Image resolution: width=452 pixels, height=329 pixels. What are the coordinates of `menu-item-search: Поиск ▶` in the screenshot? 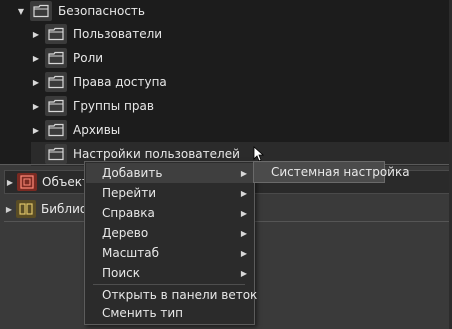 It's located at (169, 273).